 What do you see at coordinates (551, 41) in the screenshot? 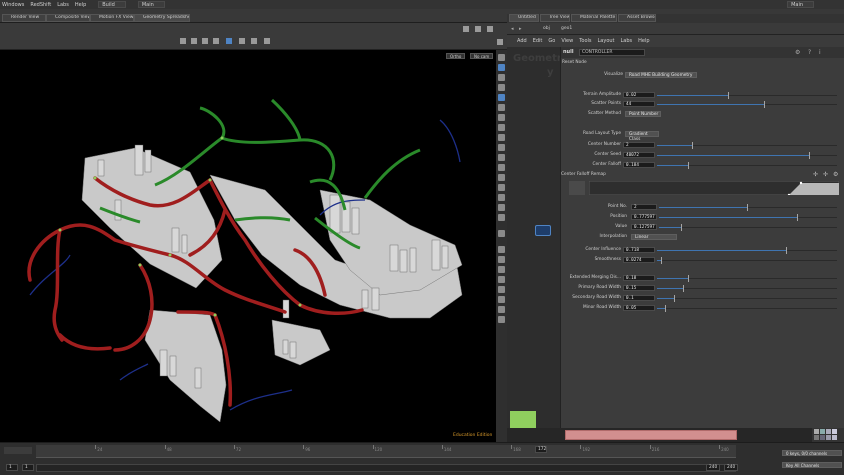
I see `net-menu-go: Go` at bounding box center [551, 41].